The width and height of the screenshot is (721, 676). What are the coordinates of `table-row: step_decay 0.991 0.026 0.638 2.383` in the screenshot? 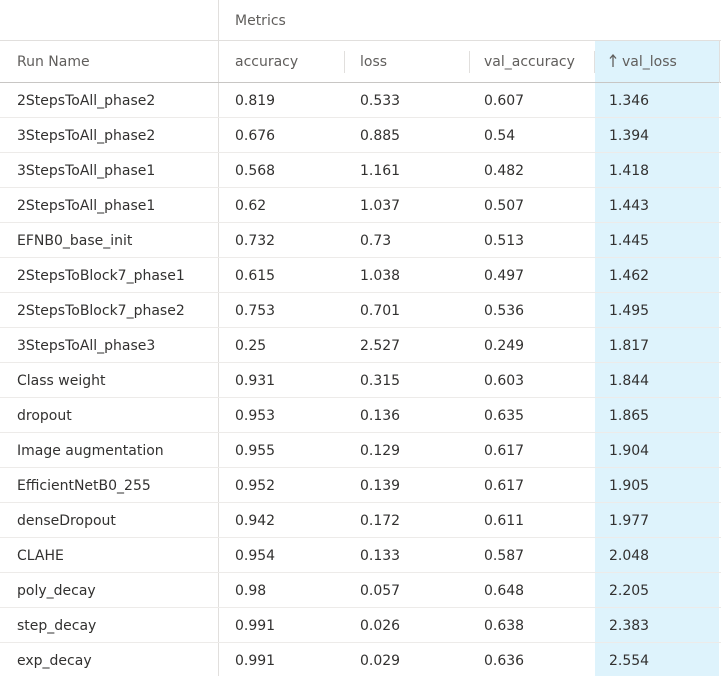 It's located at (360, 625).